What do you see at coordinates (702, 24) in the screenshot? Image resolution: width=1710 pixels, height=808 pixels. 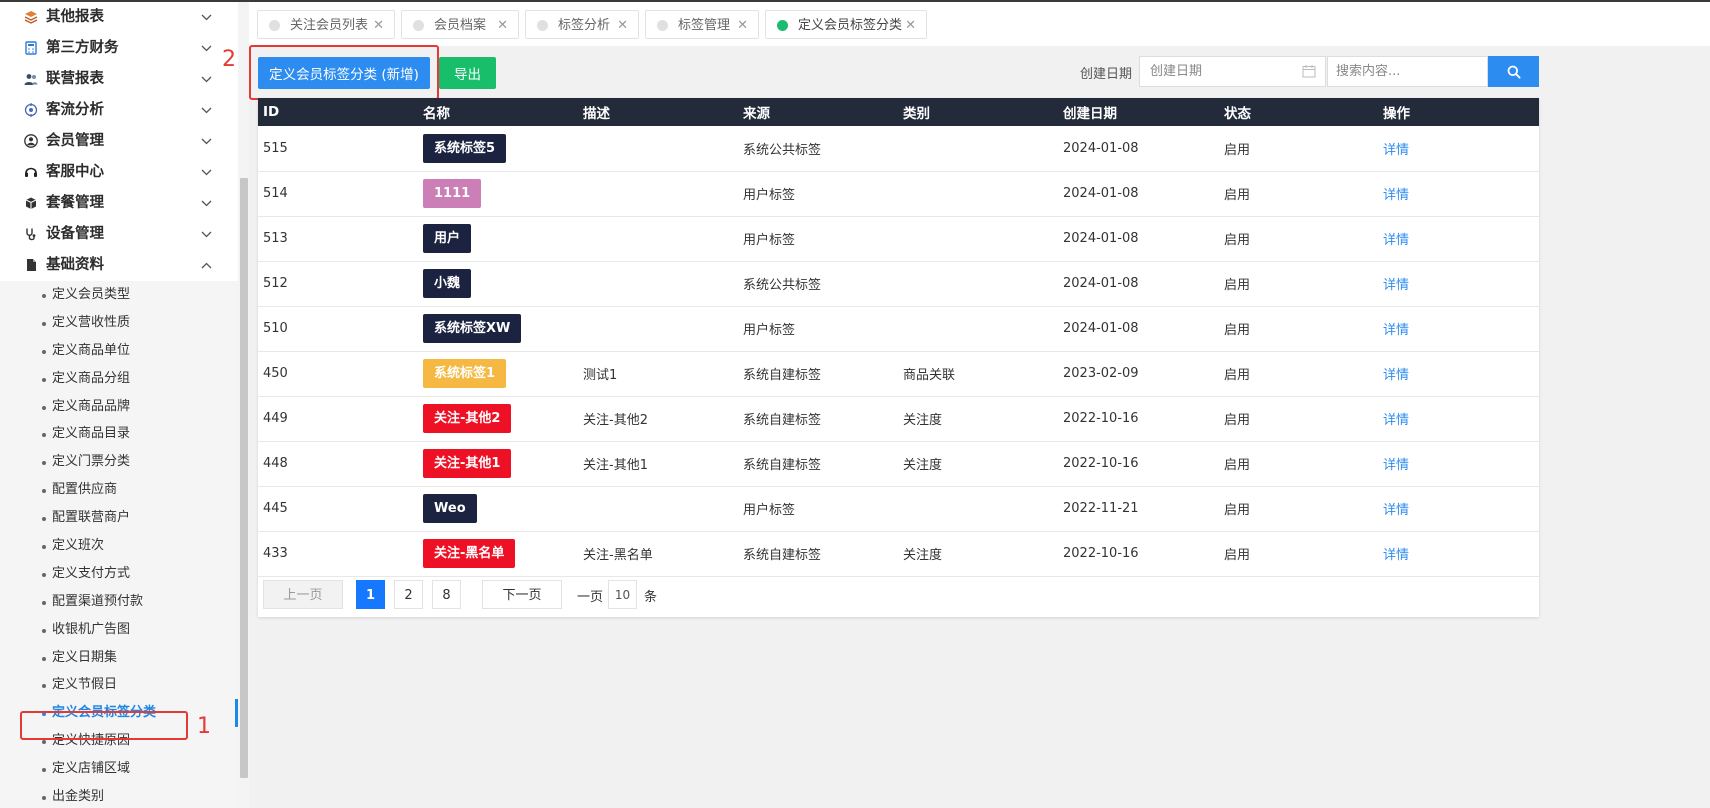 I see `tab: 标签管理 ✕` at bounding box center [702, 24].